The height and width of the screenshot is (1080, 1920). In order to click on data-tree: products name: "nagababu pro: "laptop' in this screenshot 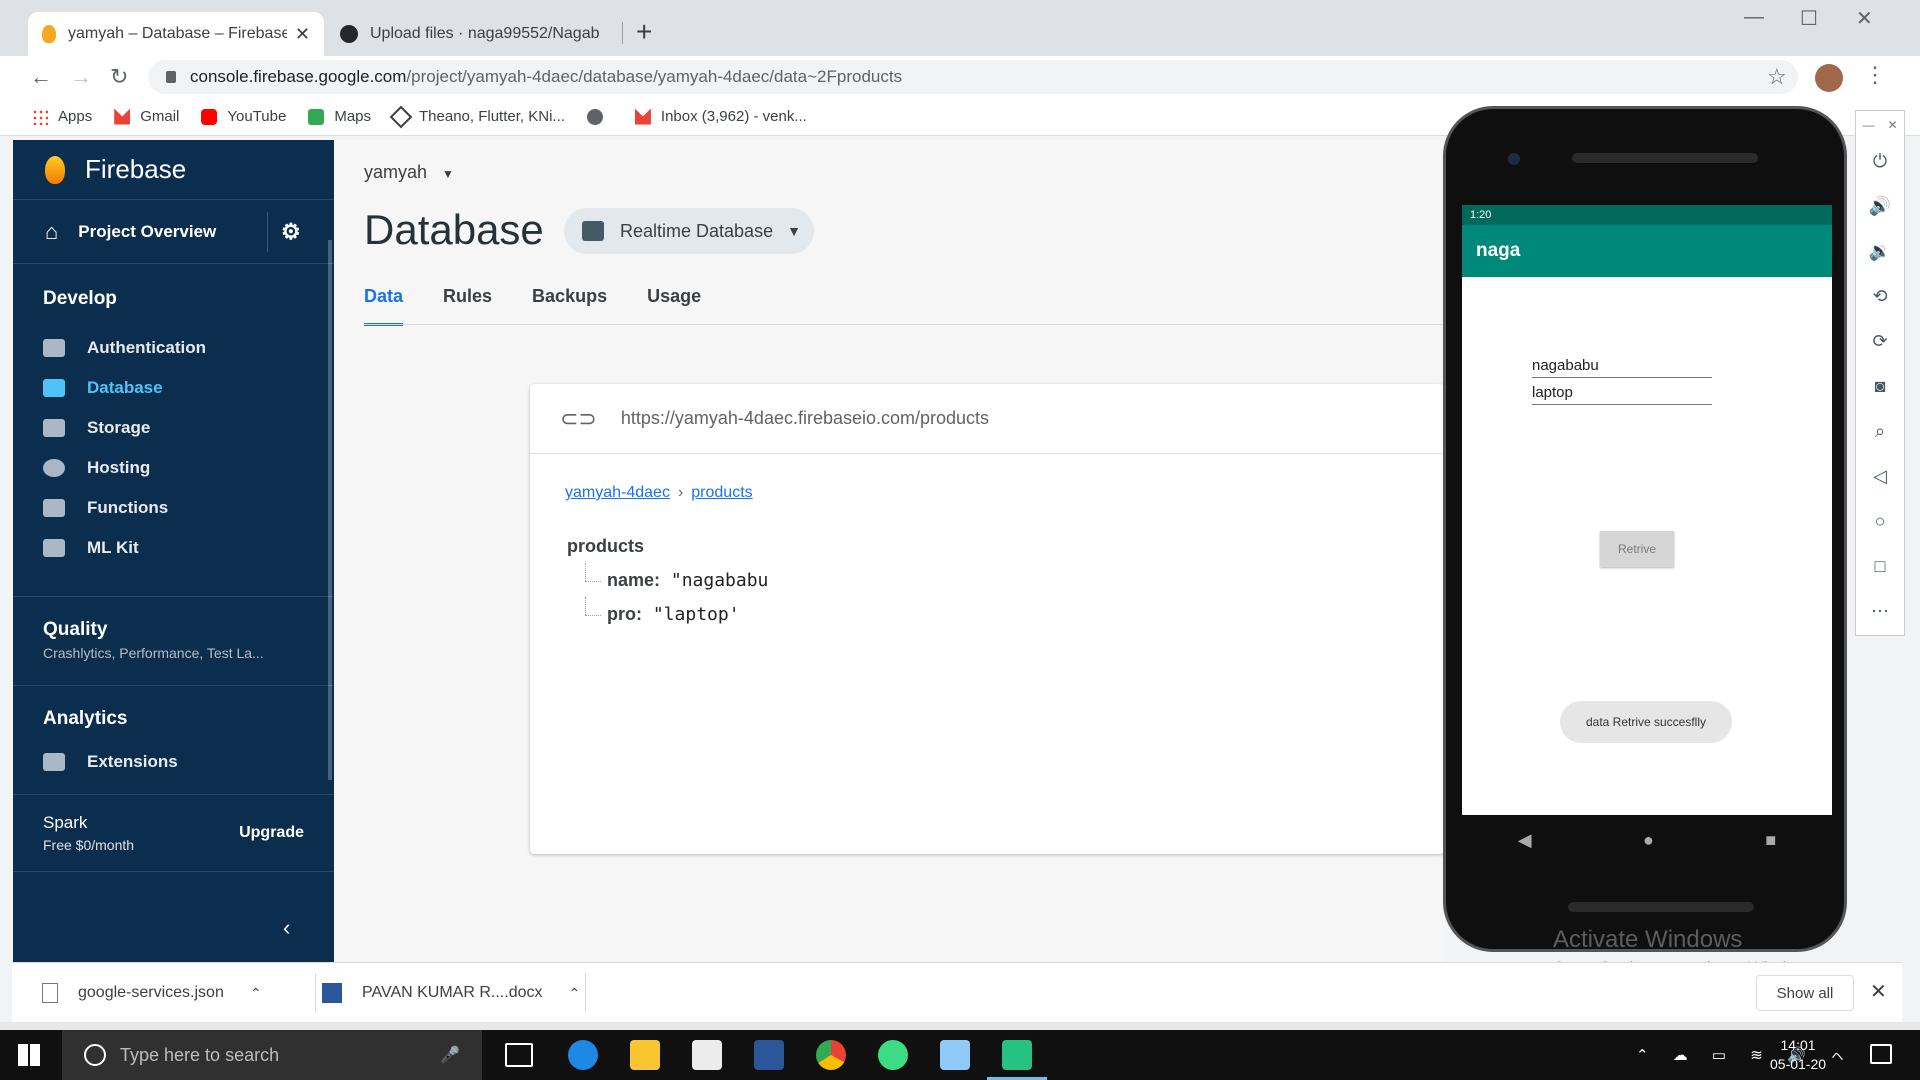, I will do `click(667, 583)`.